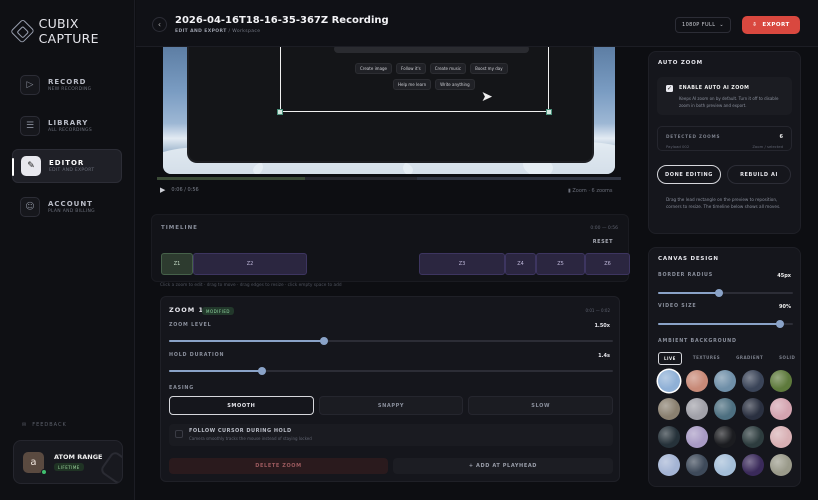 The image size is (818, 500). Describe the element at coordinates (177, 264) in the screenshot. I see `zoom-segment: Z1` at that location.